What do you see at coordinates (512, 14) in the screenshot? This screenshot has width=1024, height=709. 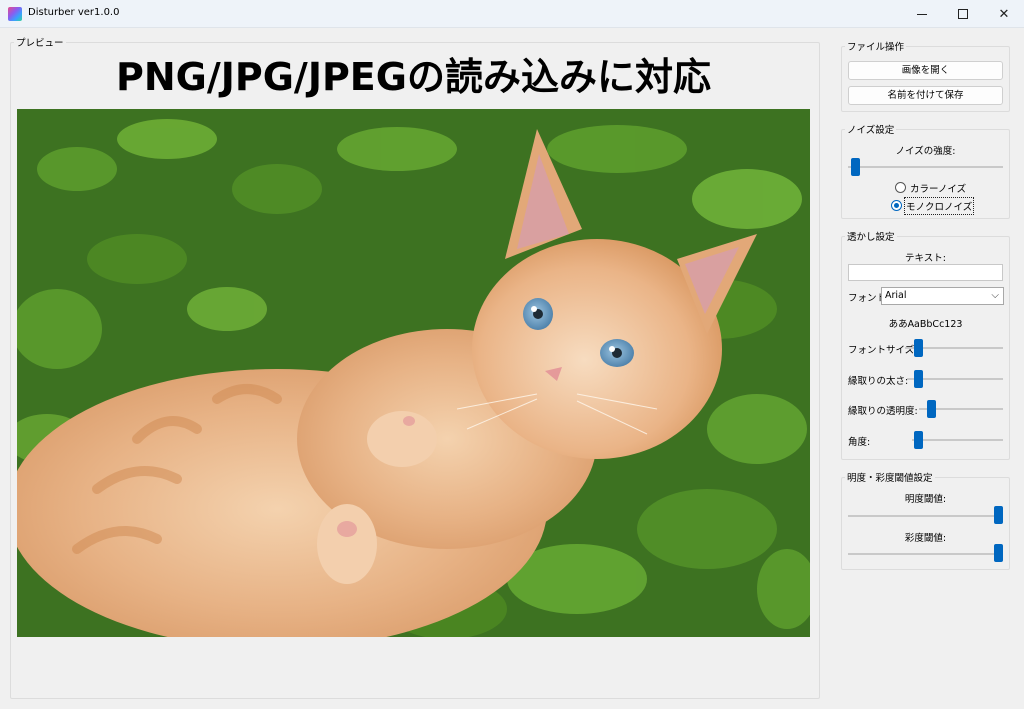 I see `title-bar: Disturber ver1.0.0 ✕` at bounding box center [512, 14].